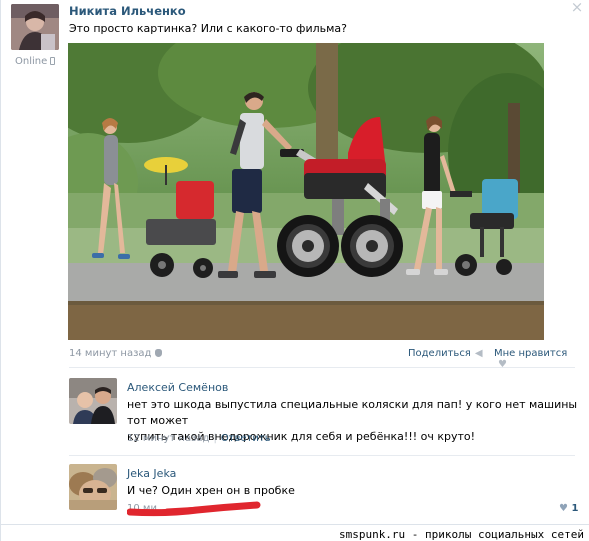  I want to click on mobile-icon, so click(53, 61).